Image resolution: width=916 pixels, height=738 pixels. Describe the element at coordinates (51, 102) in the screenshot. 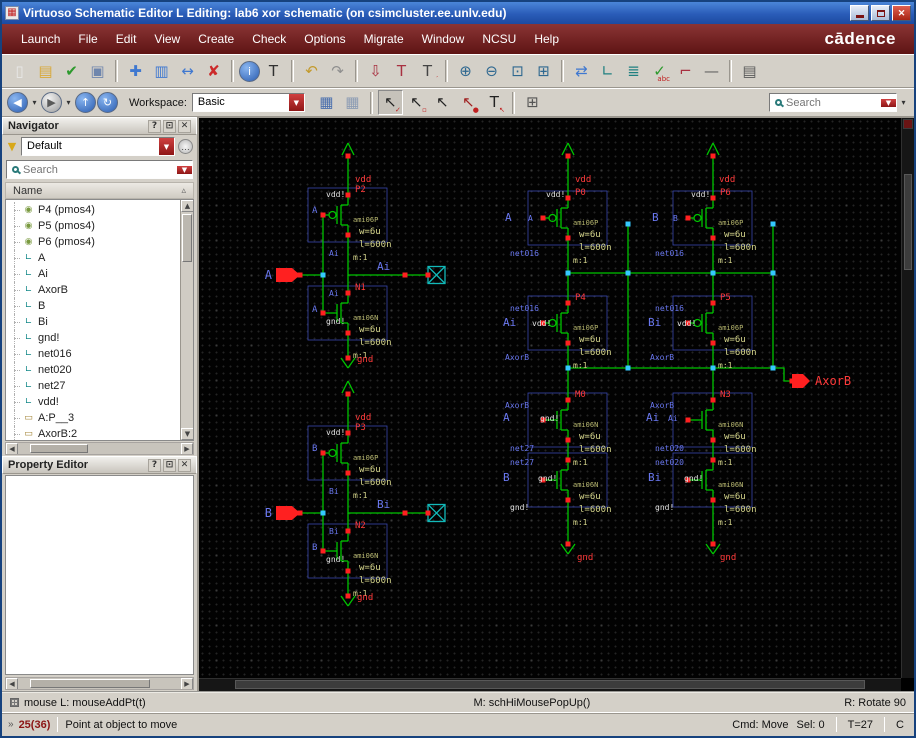

I see `forward-button: ▶` at that location.